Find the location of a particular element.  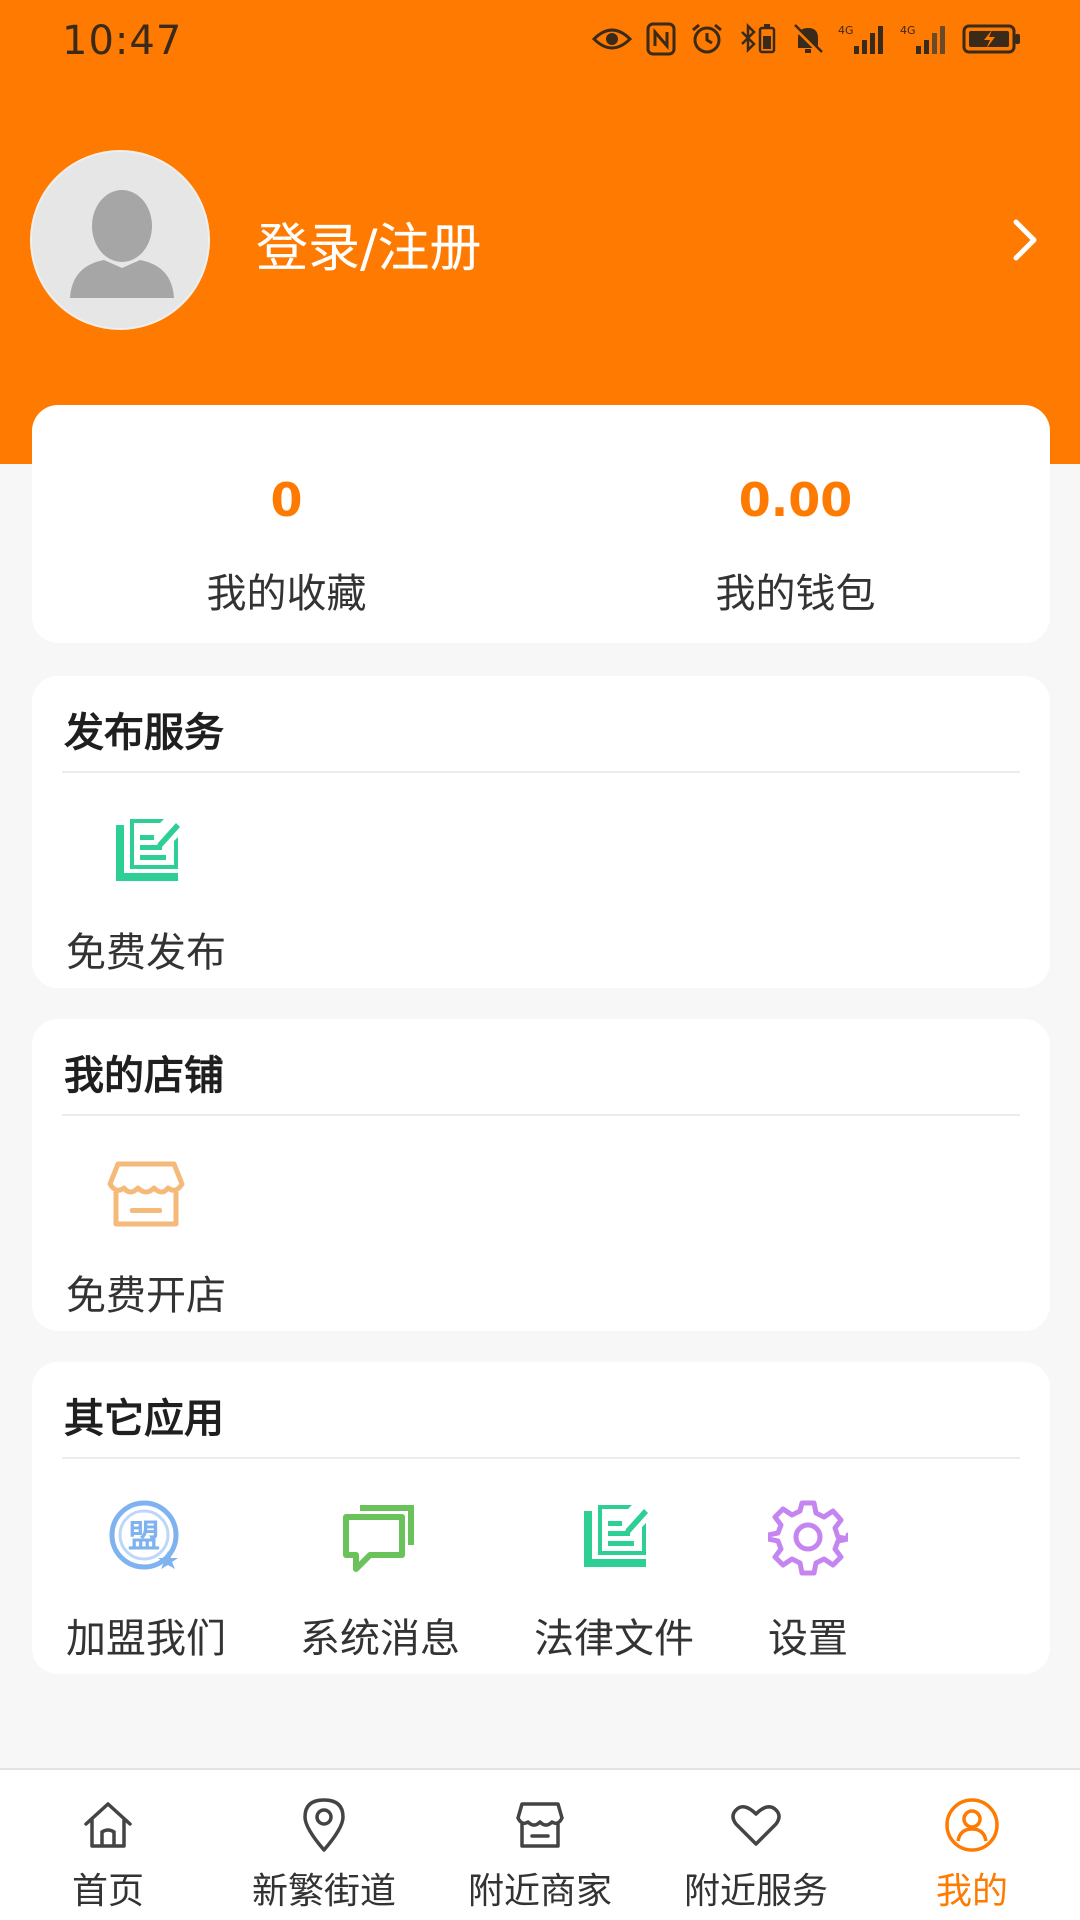

stats-card: 0 我的收藏 0.00 我的钱包 is located at coordinates (541, 524).